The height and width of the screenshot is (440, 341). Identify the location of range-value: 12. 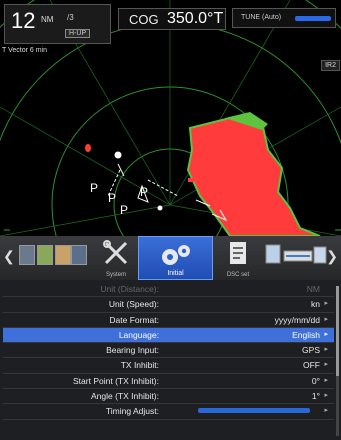
(23, 20).